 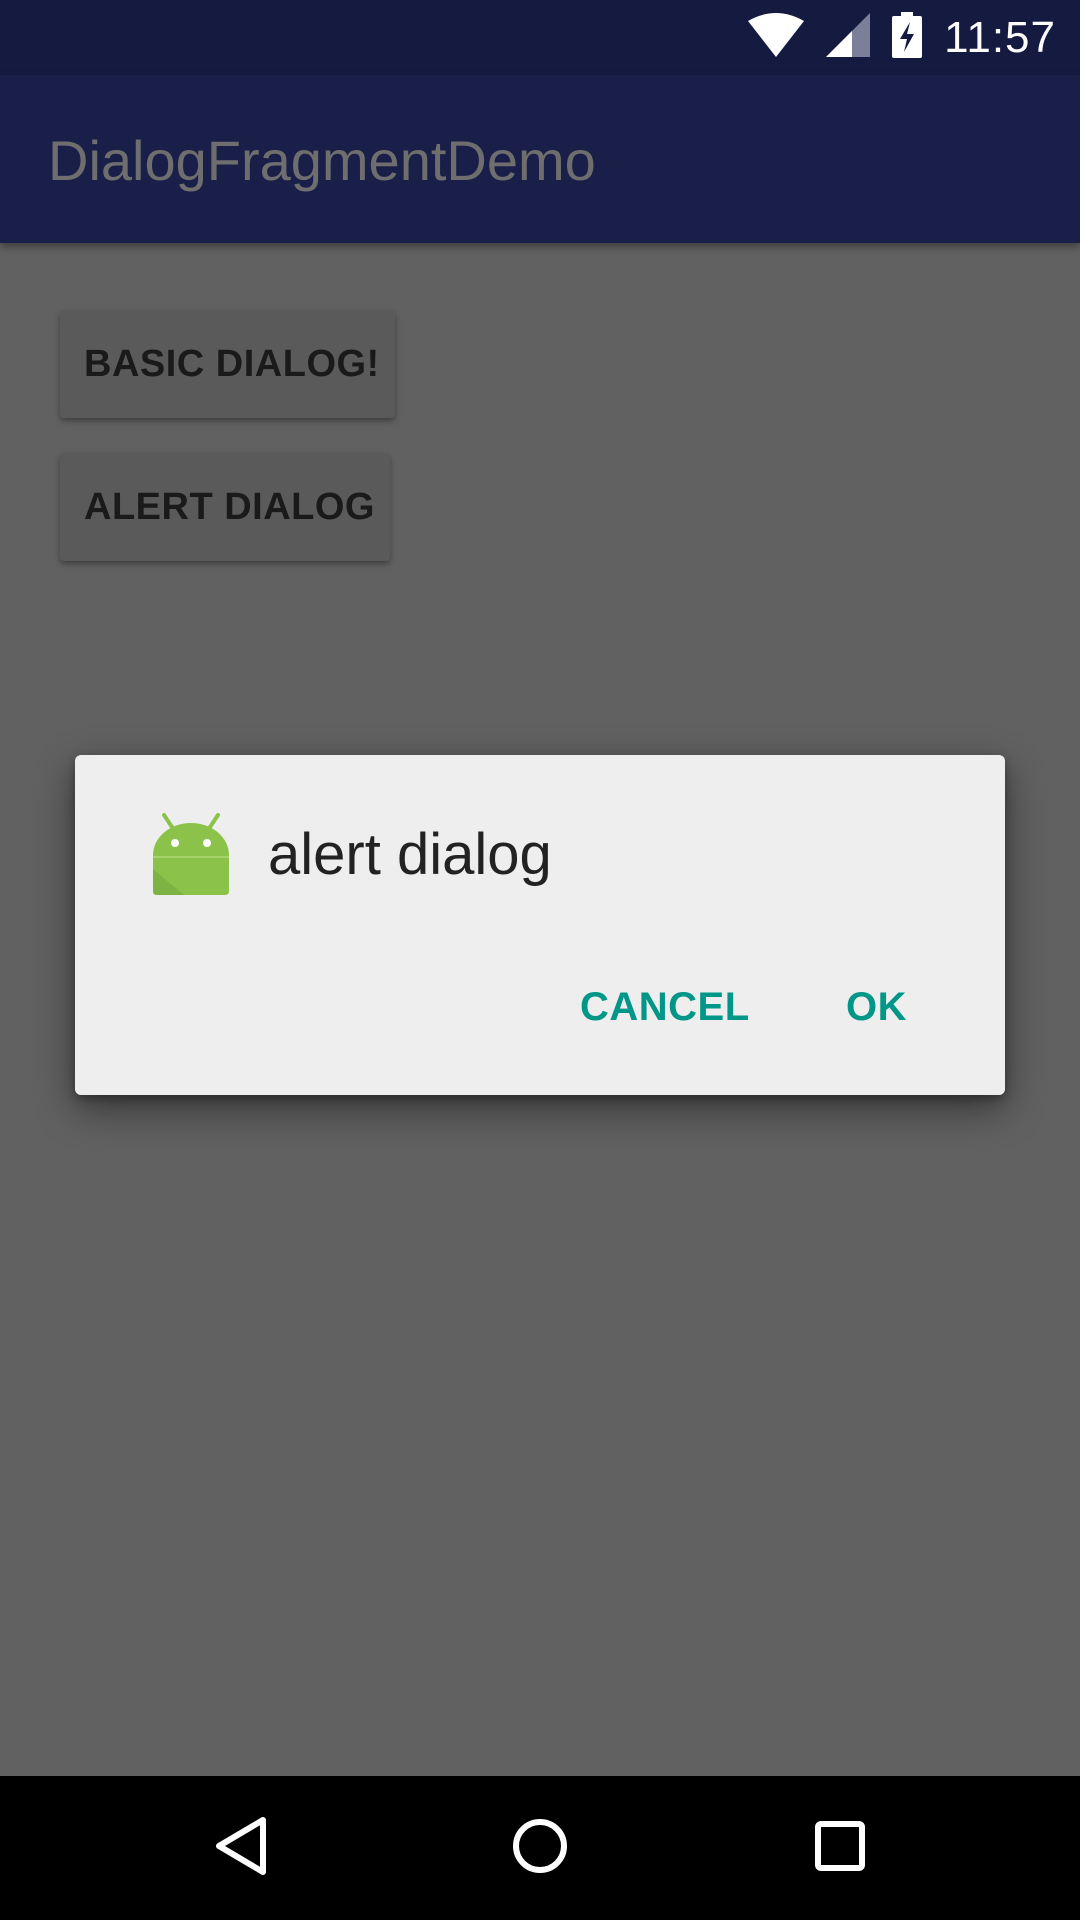 What do you see at coordinates (410, 854) in the screenshot?
I see `dialog-title: alert dialog` at bounding box center [410, 854].